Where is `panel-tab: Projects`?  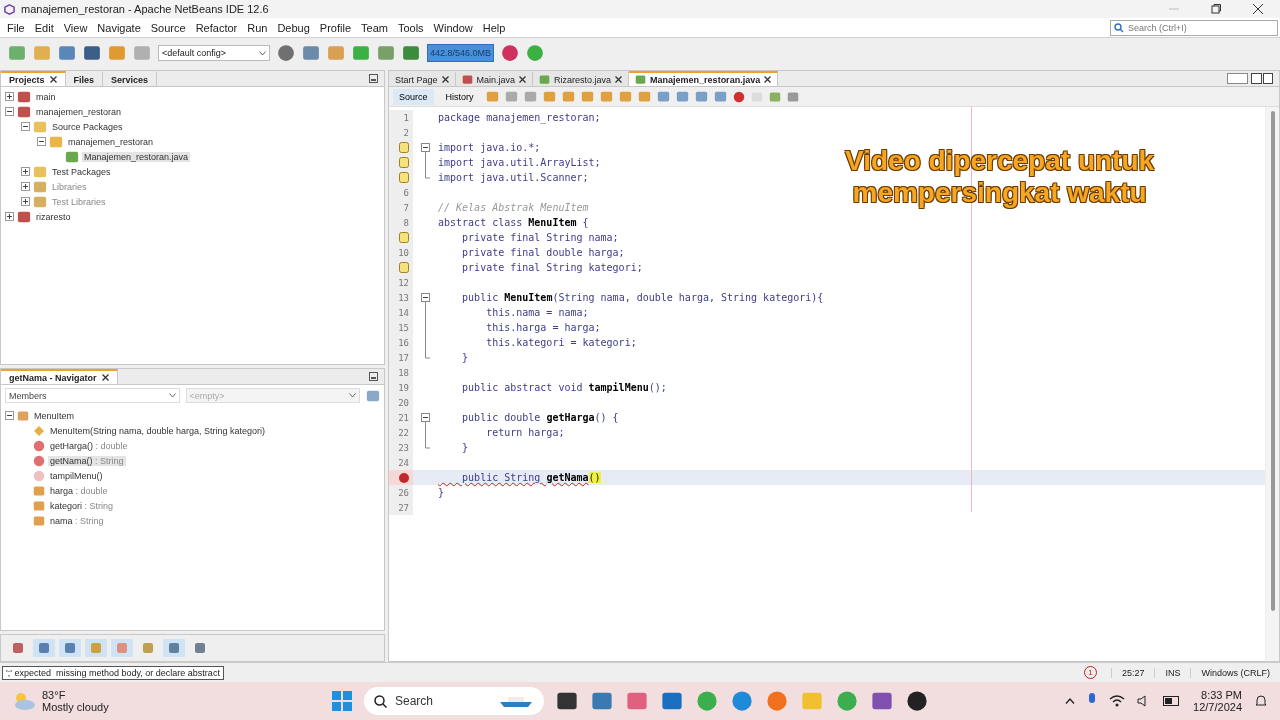 panel-tab: Projects is located at coordinates (33, 78).